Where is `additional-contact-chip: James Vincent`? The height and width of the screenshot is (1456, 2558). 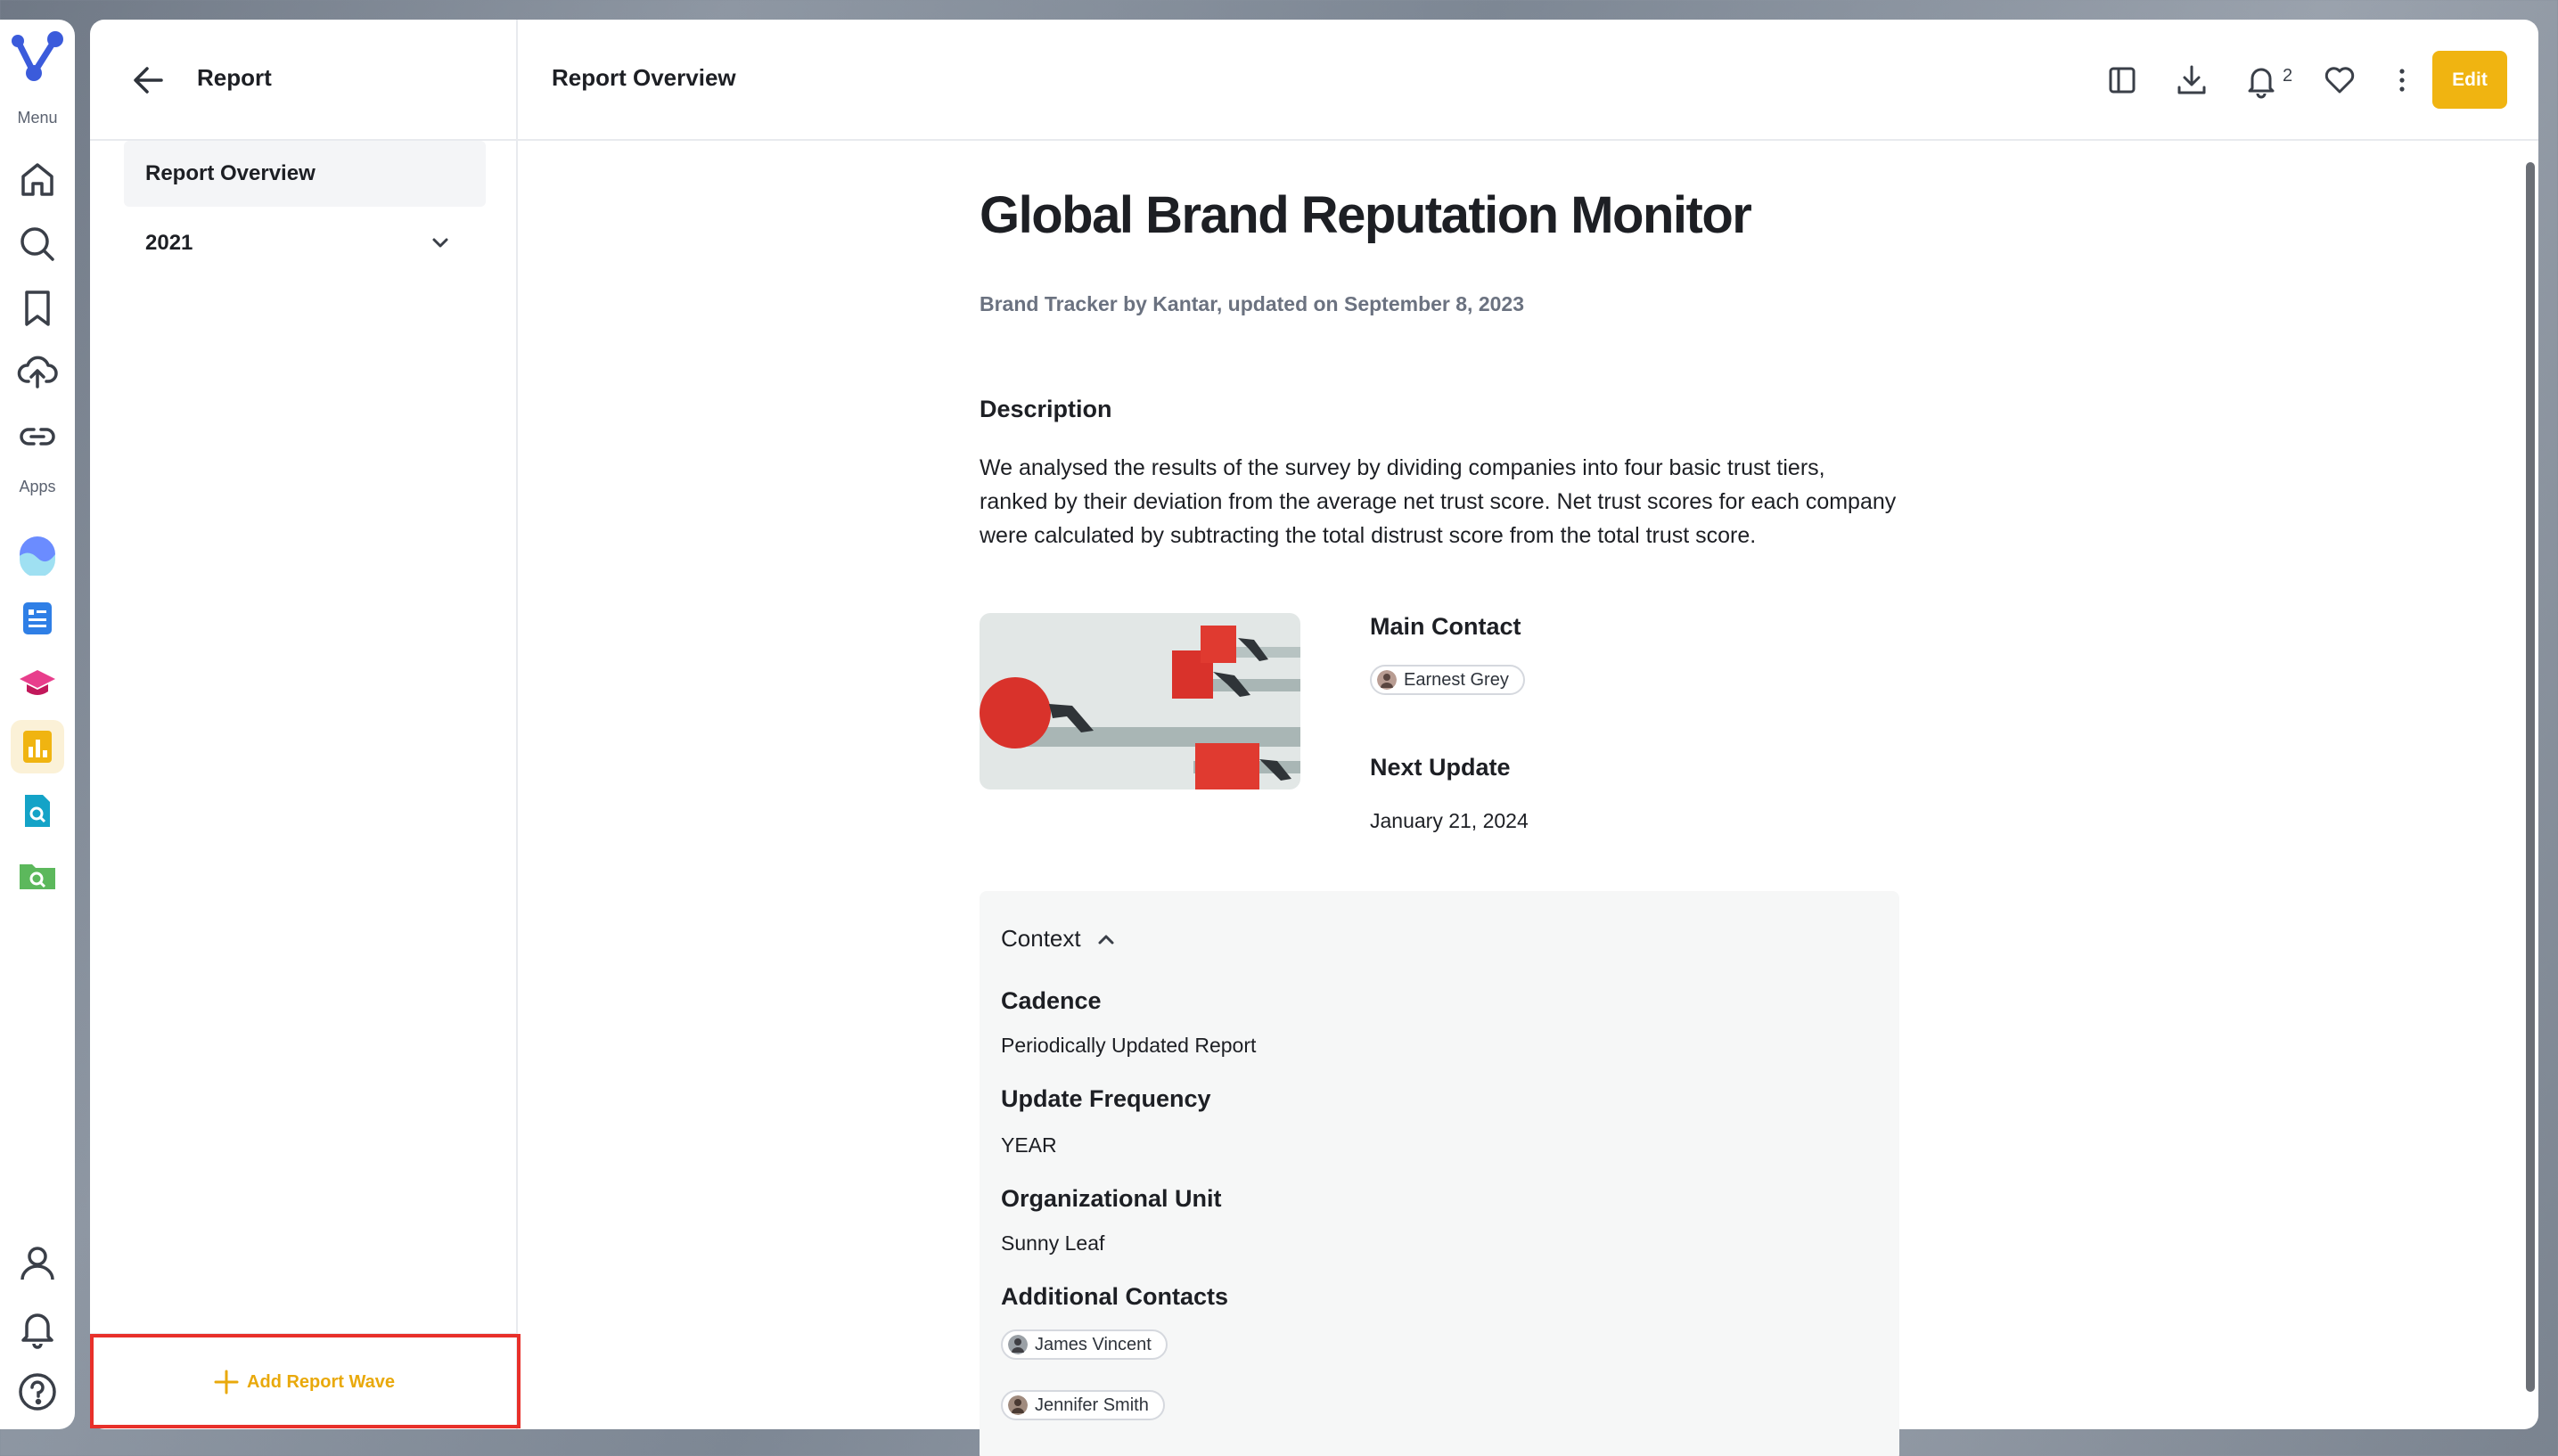 additional-contact-chip: James Vincent is located at coordinates (1084, 1345).